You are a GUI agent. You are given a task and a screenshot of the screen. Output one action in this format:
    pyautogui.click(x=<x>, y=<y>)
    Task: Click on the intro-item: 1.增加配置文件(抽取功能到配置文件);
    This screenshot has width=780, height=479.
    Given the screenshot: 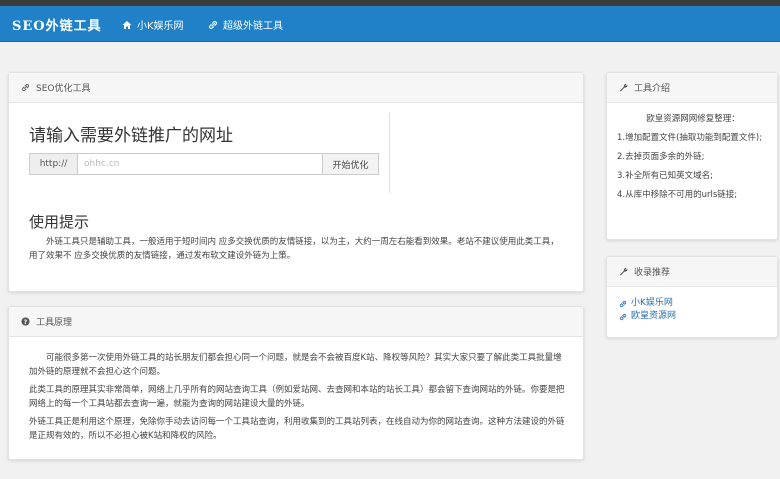 What is the action you would take?
    pyautogui.click(x=690, y=138)
    